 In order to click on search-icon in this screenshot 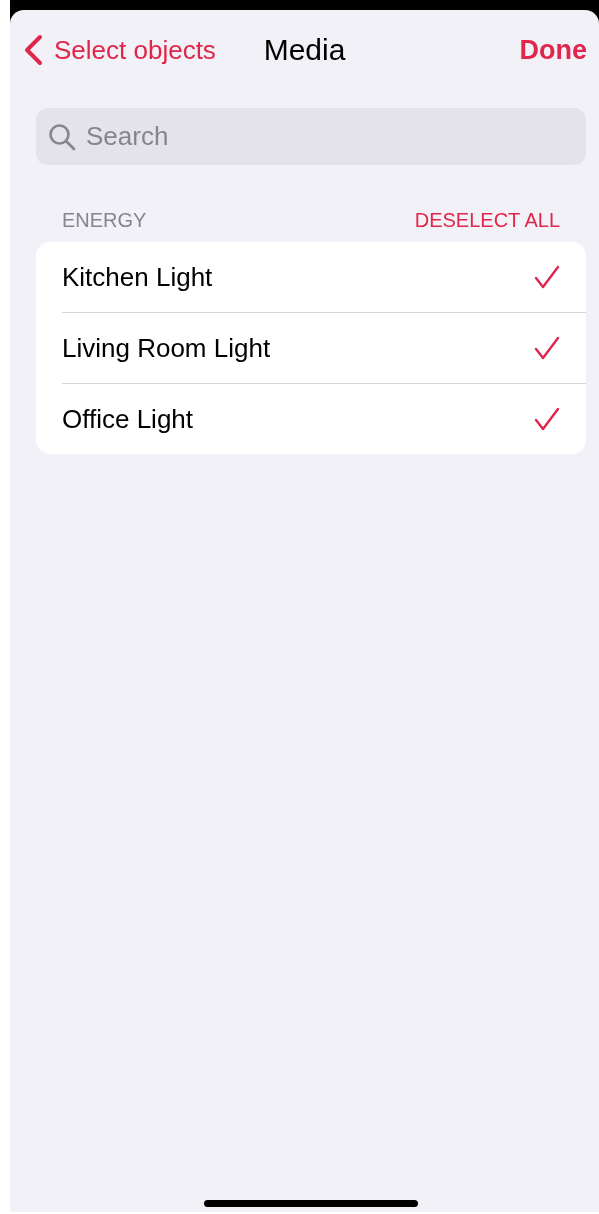, I will do `click(62, 137)`.